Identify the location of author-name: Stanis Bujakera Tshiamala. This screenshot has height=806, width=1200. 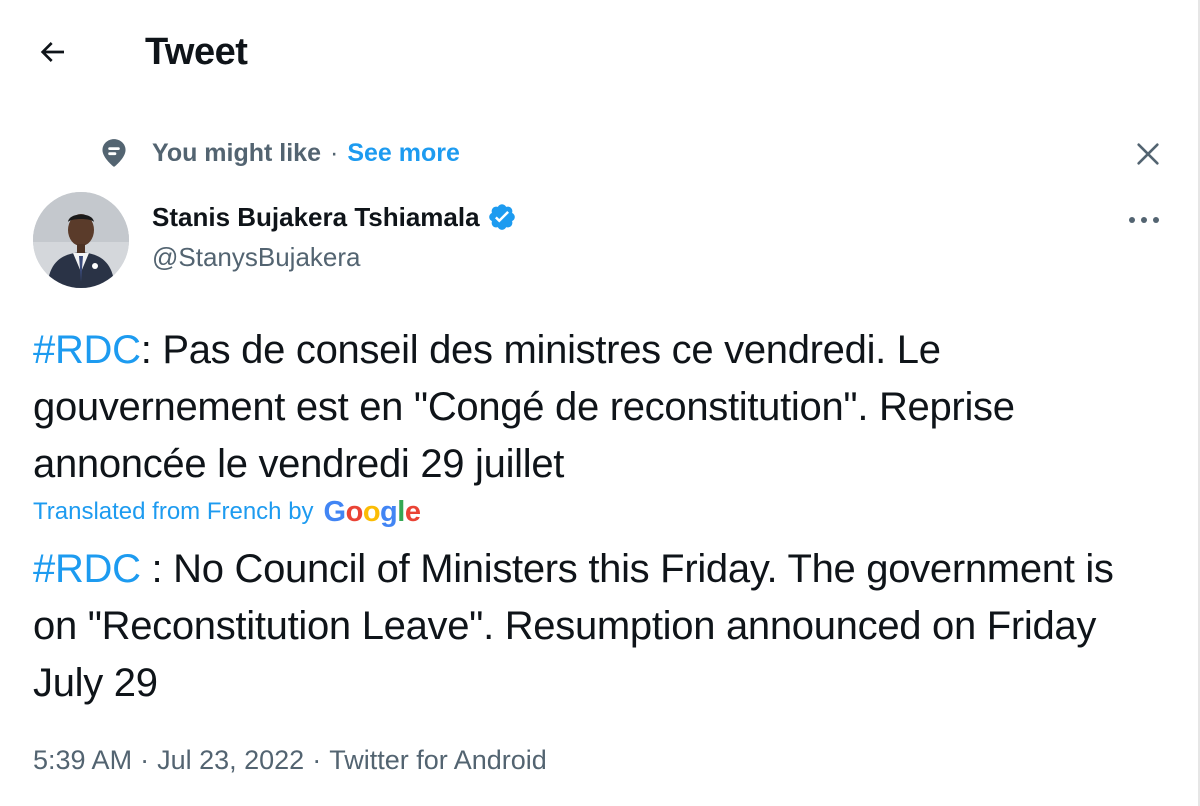
(316, 217).